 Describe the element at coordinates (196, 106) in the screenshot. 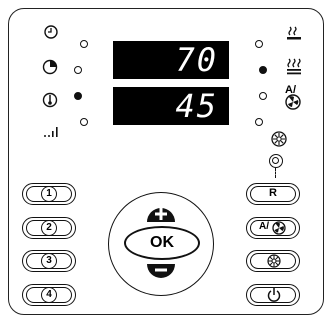

I see `bottom-display-value: 45` at that location.